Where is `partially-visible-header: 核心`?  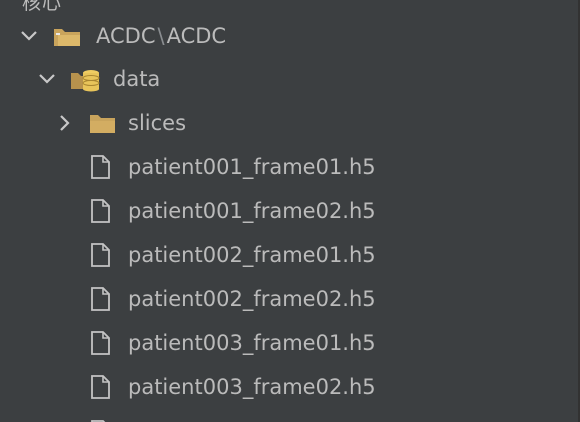
partially-visible-header: 核心 is located at coordinates (42, 7).